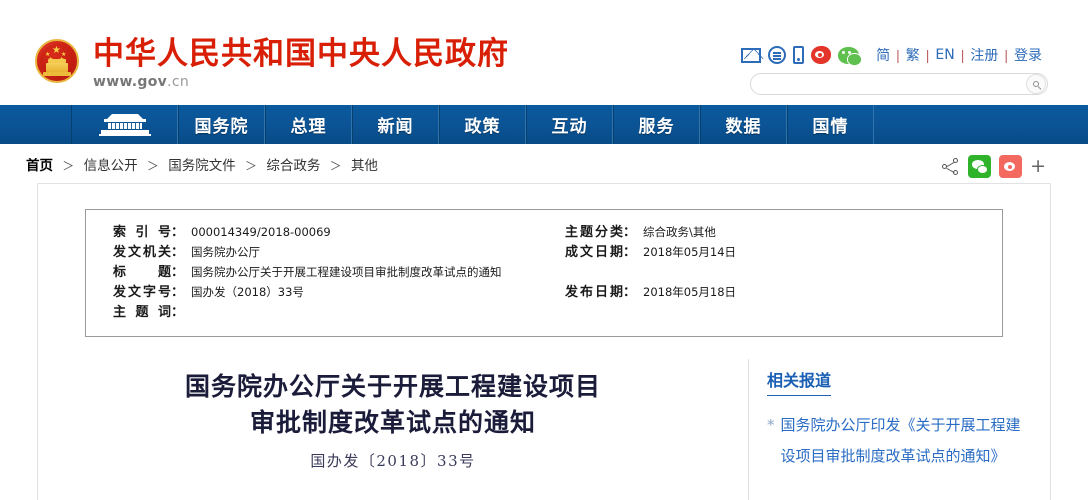 The width and height of the screenshot is (1088, 500). I want to click on metadata-value: 2018年05月14日, so click(690, 252).